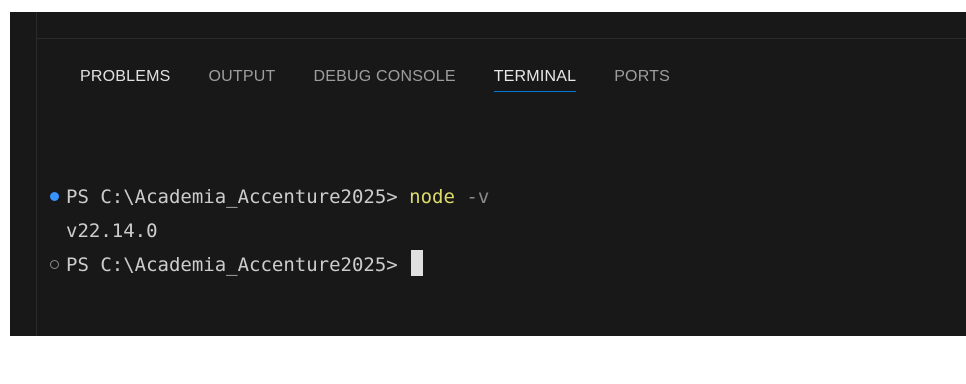 The image size is (966, 384). Describe the element at coordinates (535, 72) in the screenshot. I see `tab-terminal: TERMINAL` at that location.